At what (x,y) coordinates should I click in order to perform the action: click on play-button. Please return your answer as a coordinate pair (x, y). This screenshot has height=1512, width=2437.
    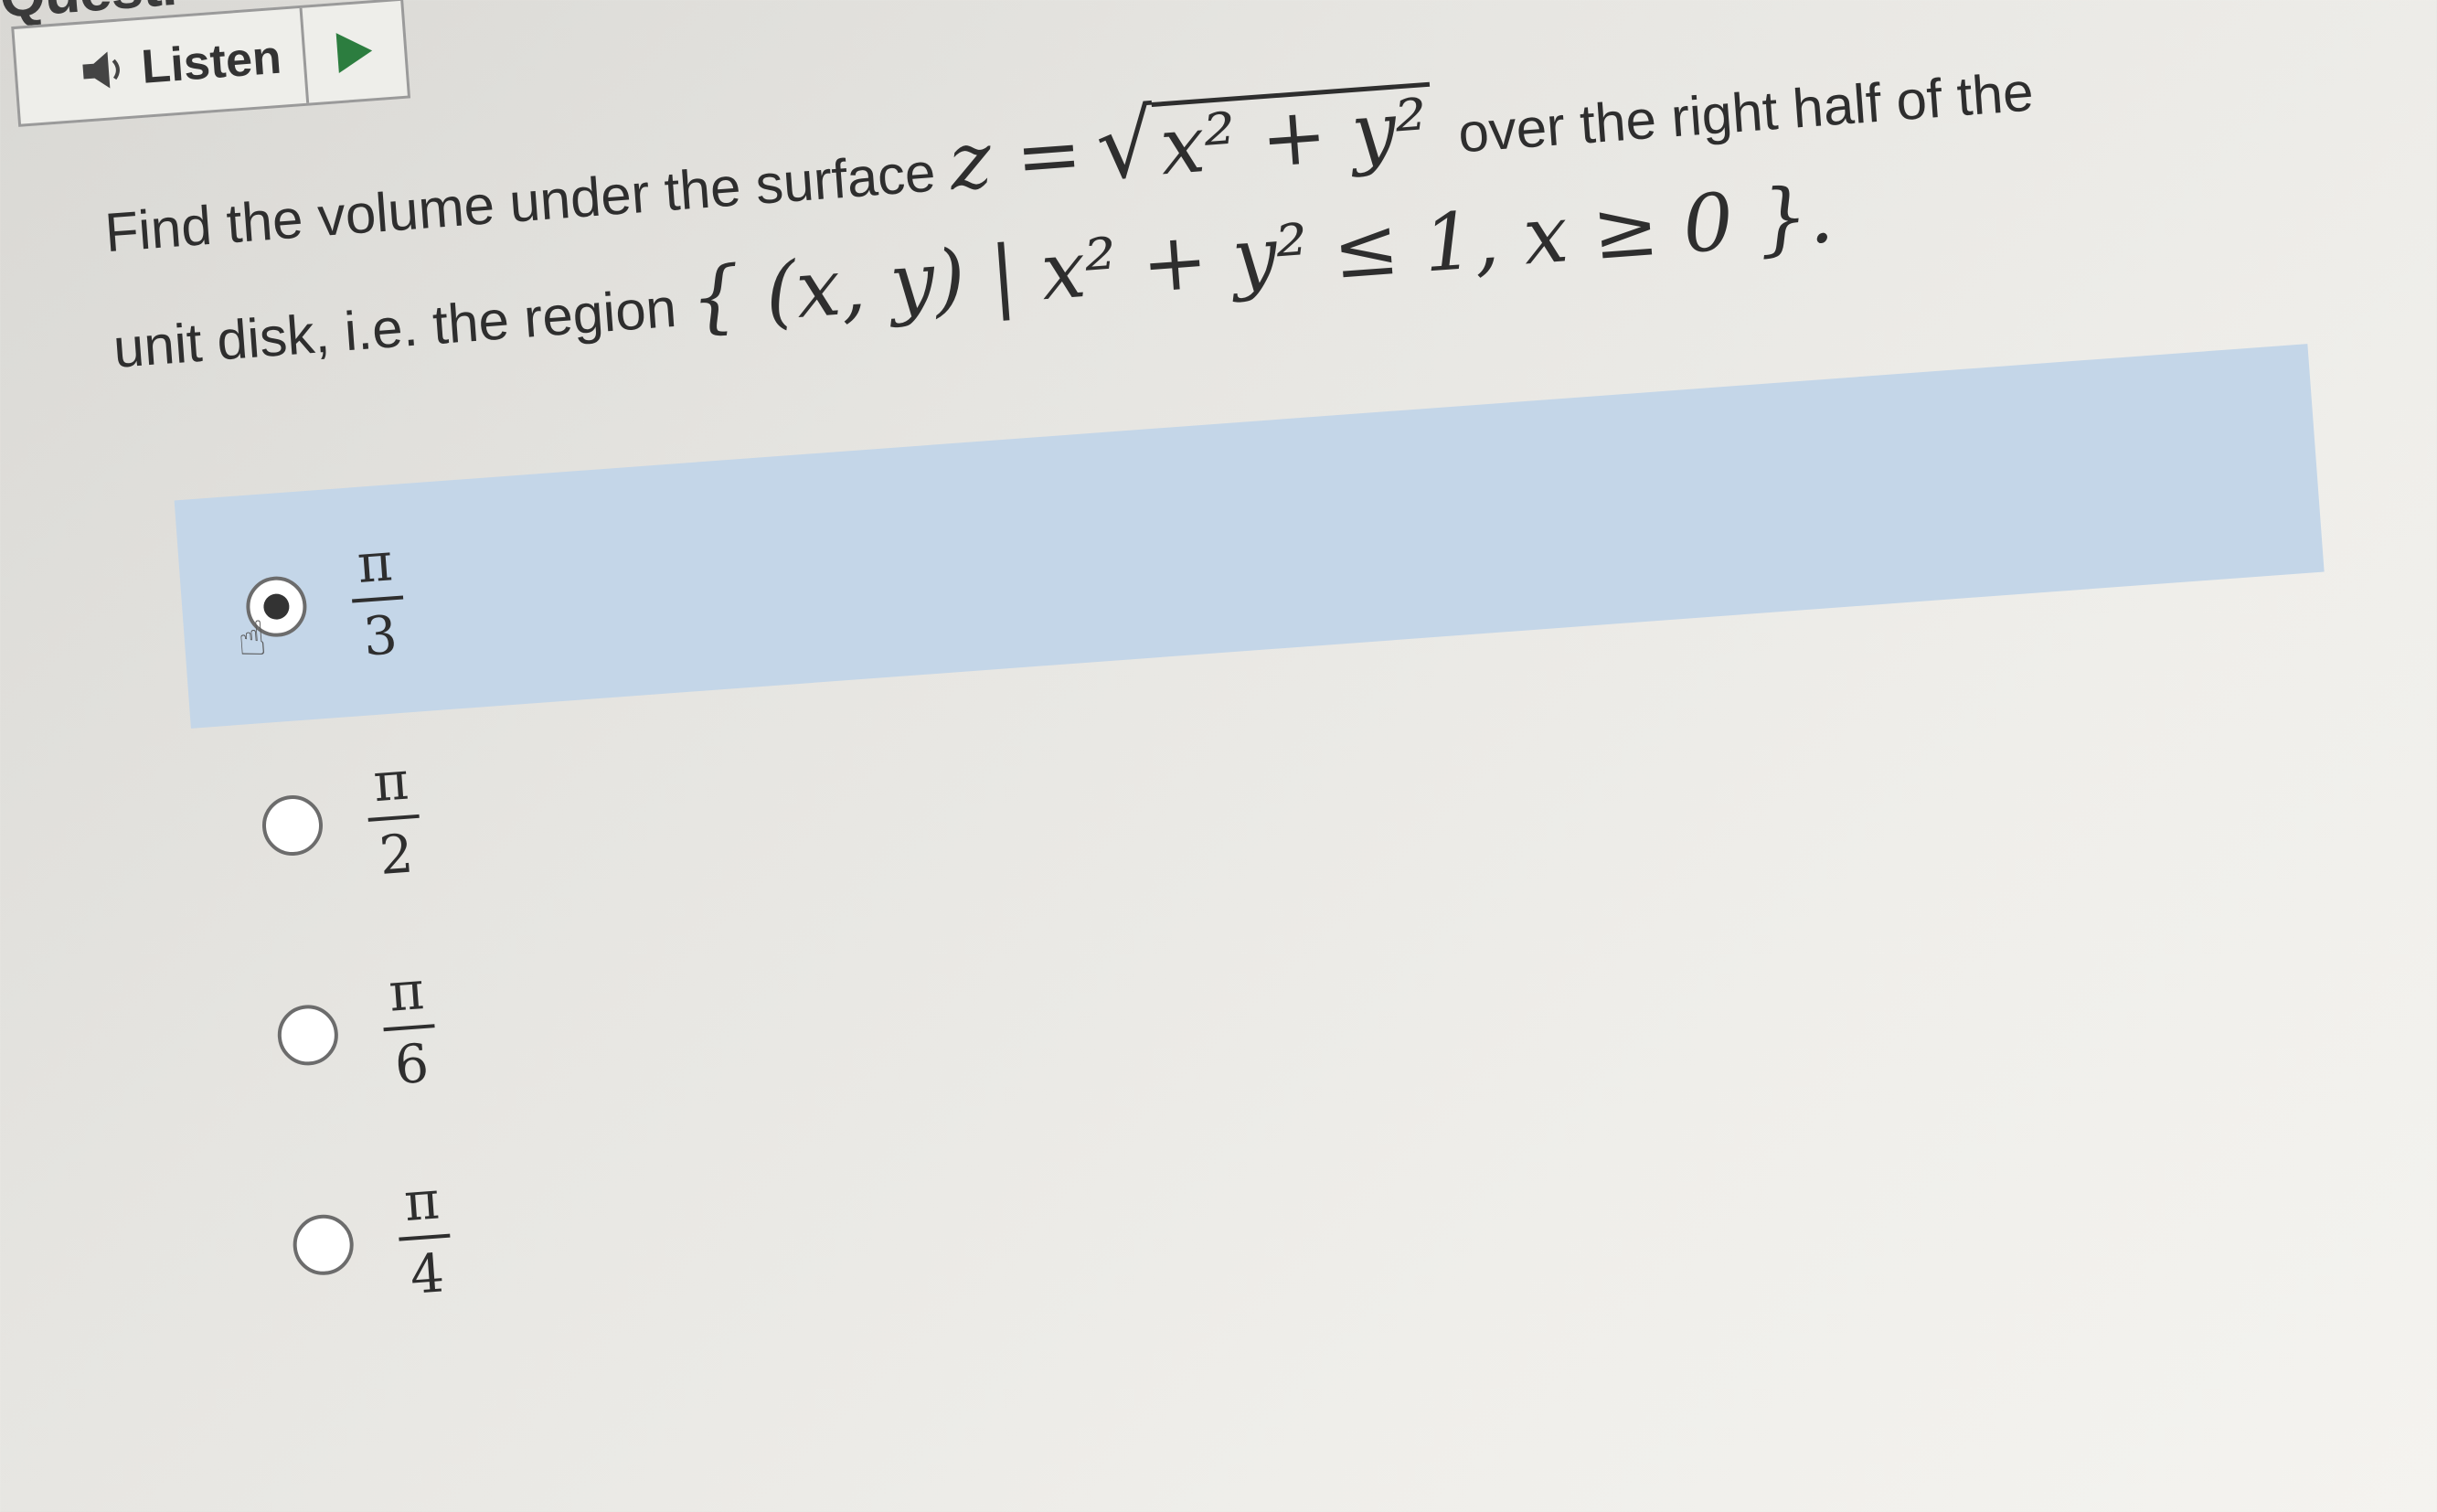
    Looking at the image, I should click on (355, 52).